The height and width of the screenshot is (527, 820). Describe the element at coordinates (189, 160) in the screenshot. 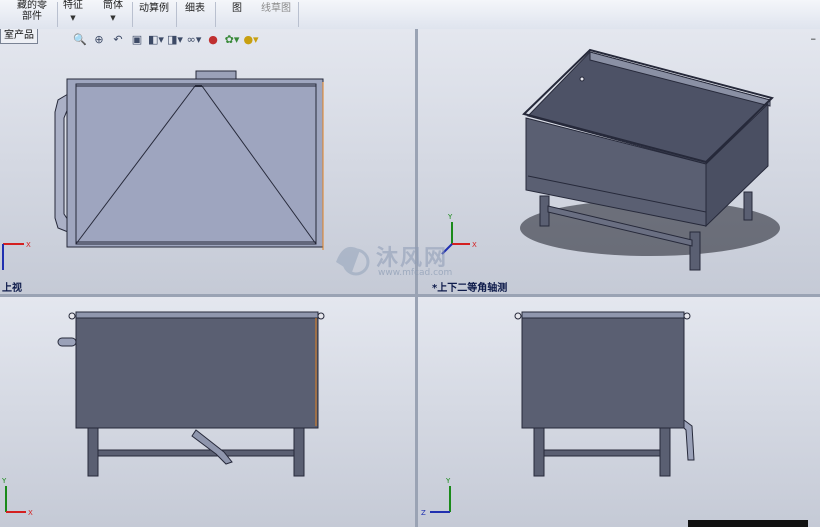

I see `tank-top-view` at that location.